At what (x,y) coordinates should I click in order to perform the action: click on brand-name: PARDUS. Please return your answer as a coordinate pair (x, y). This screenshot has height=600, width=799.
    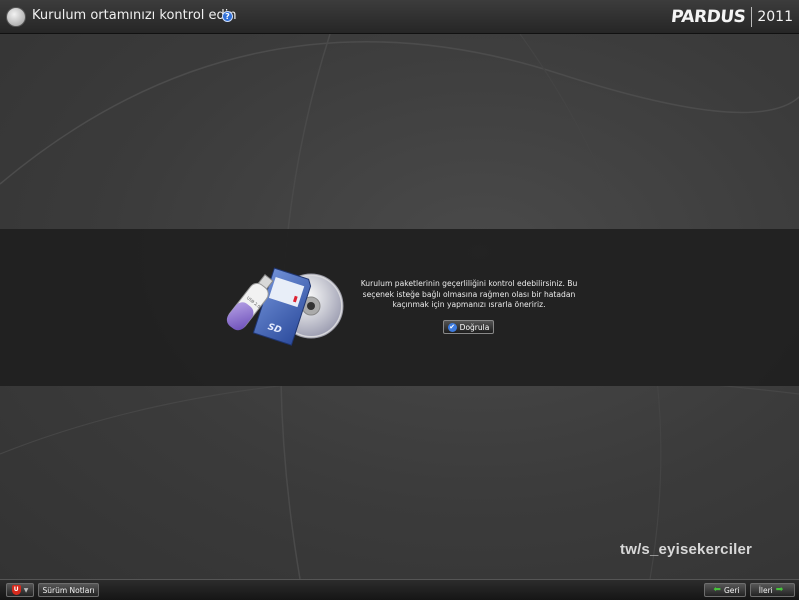
    Looking at the image, I should click on (708, 17).